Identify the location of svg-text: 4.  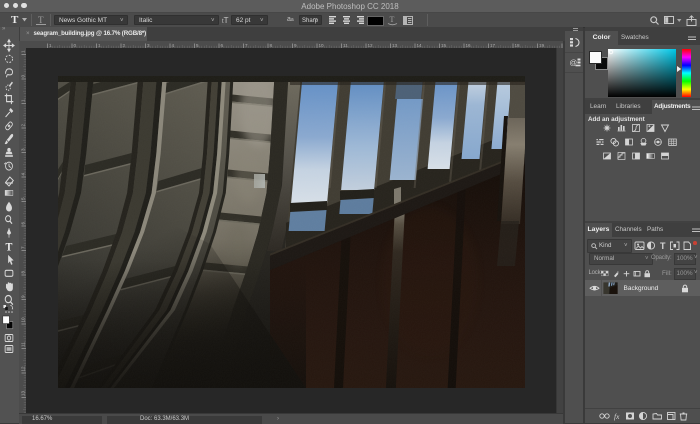
(23, 174).